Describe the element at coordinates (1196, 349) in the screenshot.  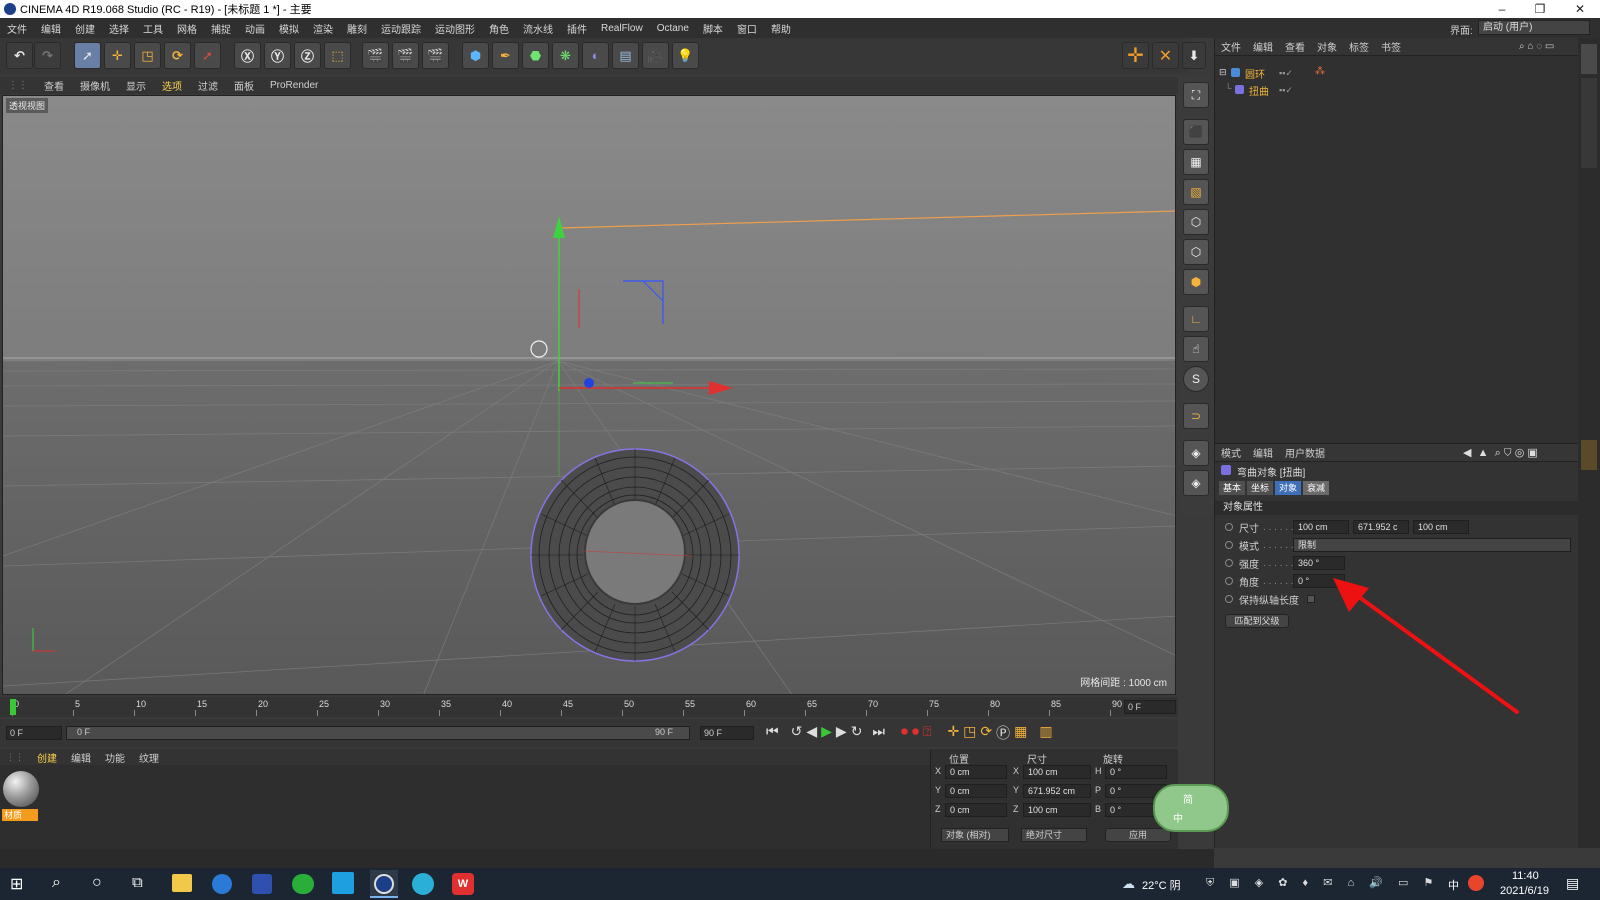
I see `tweak-mode-icon: ☝` at that location.